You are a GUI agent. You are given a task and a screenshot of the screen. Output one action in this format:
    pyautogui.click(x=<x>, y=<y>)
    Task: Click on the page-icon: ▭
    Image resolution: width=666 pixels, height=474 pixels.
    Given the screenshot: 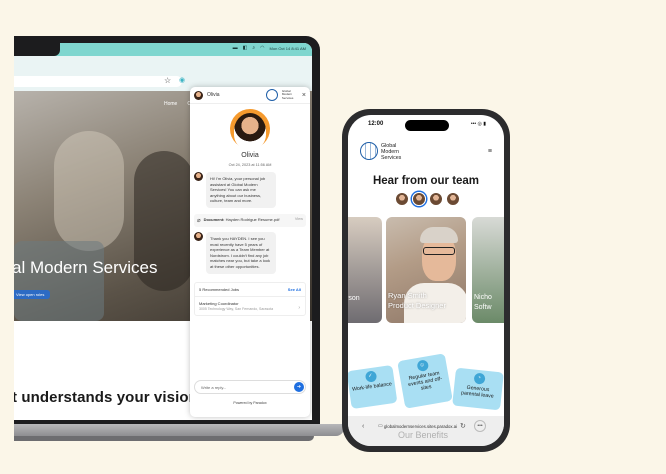 What is the action you would take?
    pyautogui.click(x=380, y=426)
    